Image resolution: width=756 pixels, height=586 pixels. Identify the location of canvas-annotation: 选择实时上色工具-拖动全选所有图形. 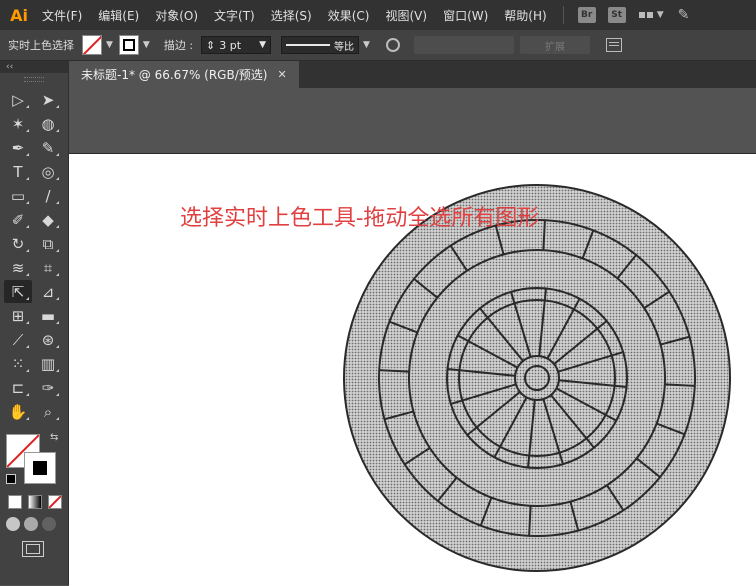
(360, 218).